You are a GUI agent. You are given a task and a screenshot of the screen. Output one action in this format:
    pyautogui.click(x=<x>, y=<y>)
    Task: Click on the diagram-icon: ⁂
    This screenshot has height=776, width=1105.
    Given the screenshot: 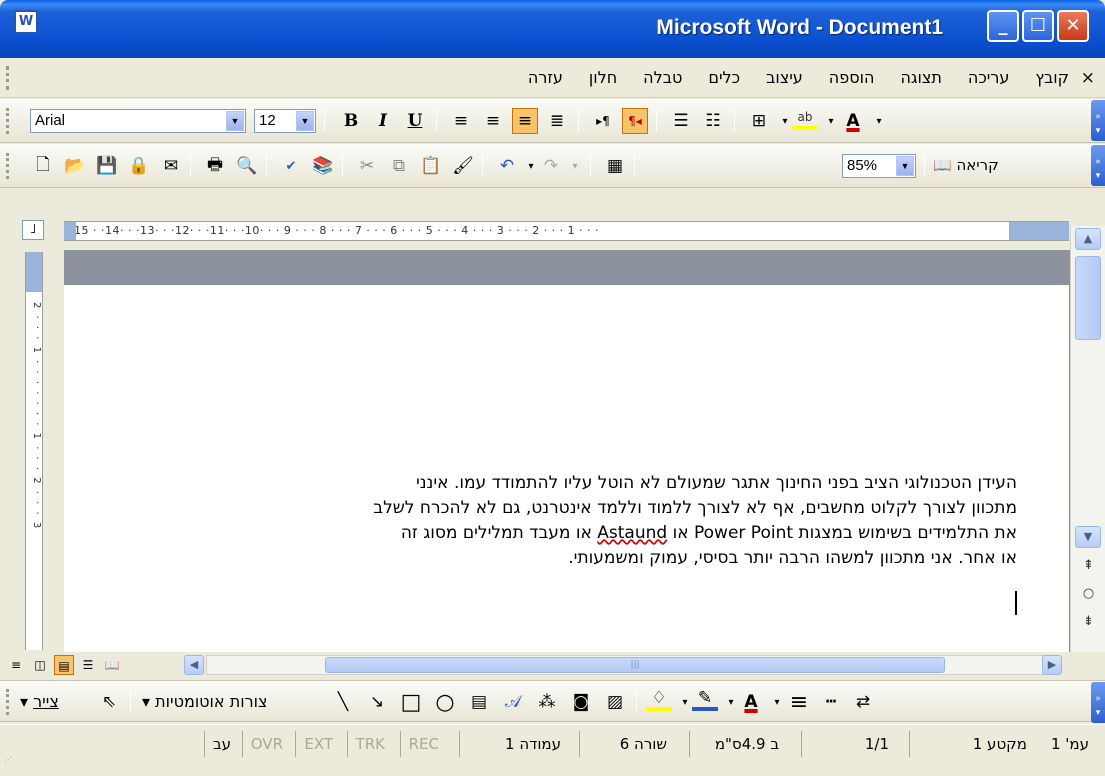 What is the action you would take?
    pyautogui.click(x=547, y=702)
    